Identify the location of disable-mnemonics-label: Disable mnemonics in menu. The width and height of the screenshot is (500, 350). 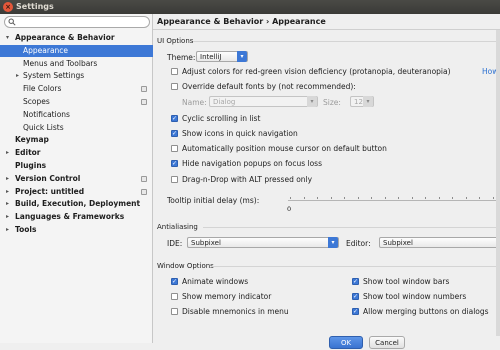
(235, 311).